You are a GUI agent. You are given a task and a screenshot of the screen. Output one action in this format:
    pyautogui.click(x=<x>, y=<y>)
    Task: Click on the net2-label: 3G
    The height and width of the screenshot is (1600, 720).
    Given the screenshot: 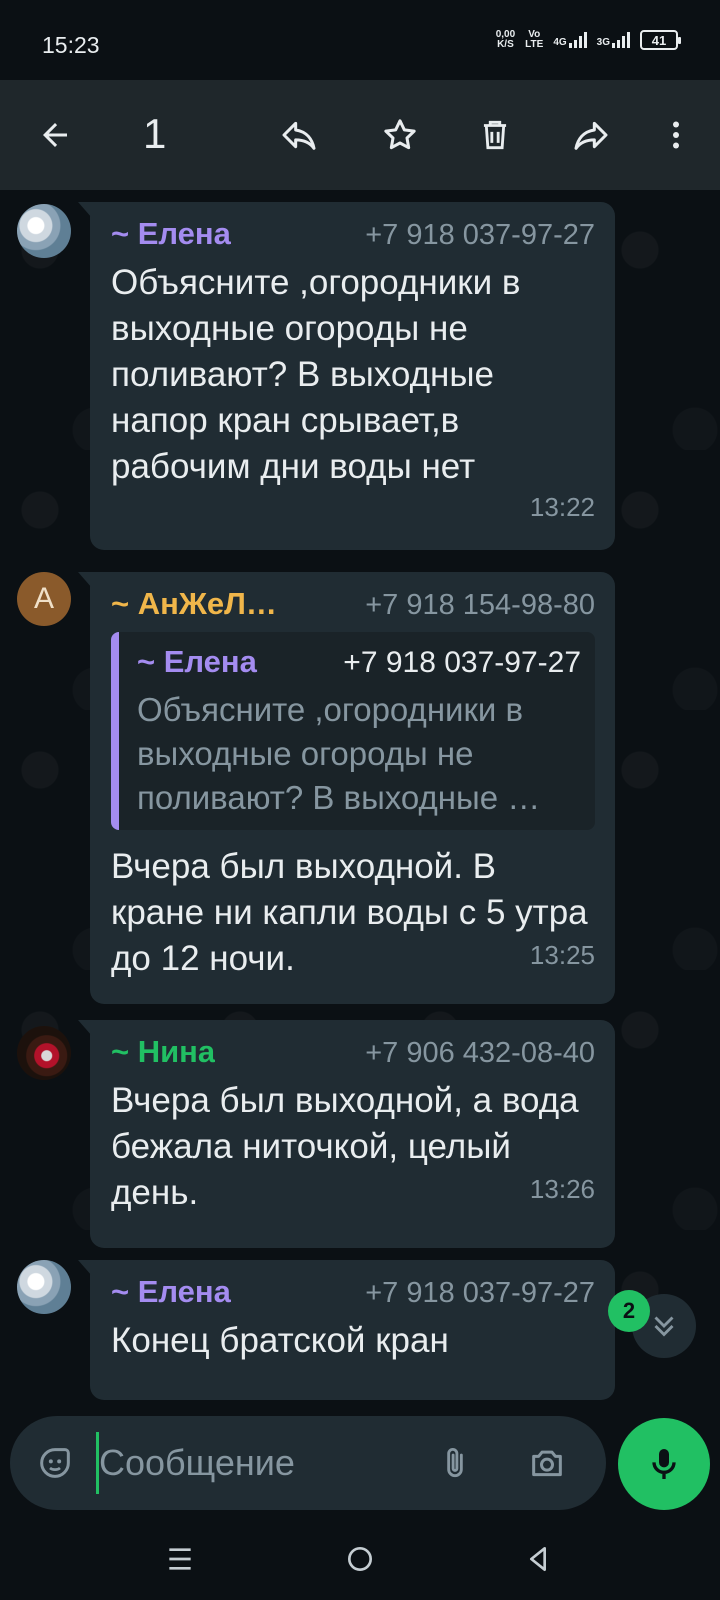 What is the action you would take?
    pyautogui.click(x=603, y=42)
    